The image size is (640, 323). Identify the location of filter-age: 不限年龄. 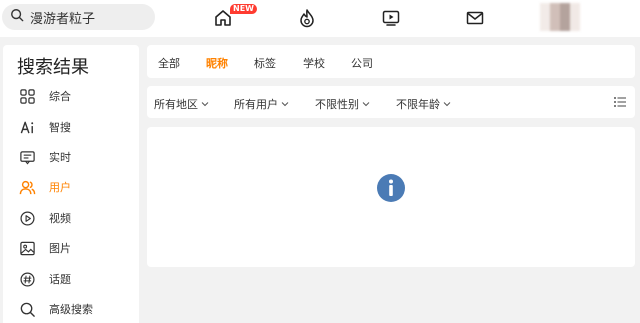
(423, 104).